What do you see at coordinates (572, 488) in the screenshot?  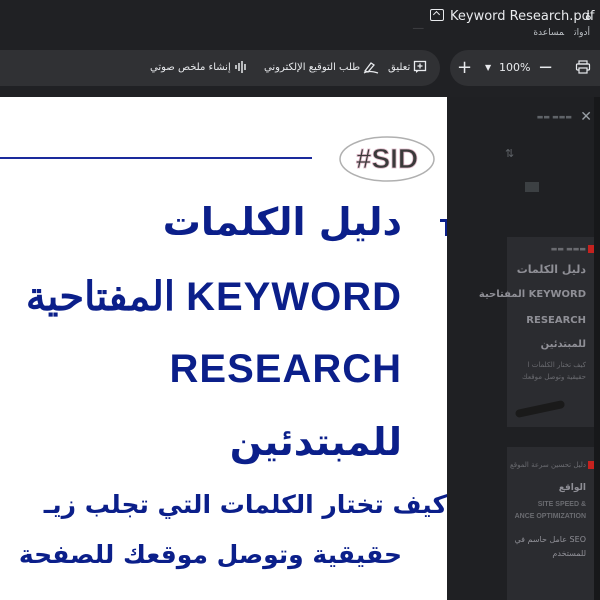 I see `thumb2-line-1: الواقع` at bounding box center [572, 488].